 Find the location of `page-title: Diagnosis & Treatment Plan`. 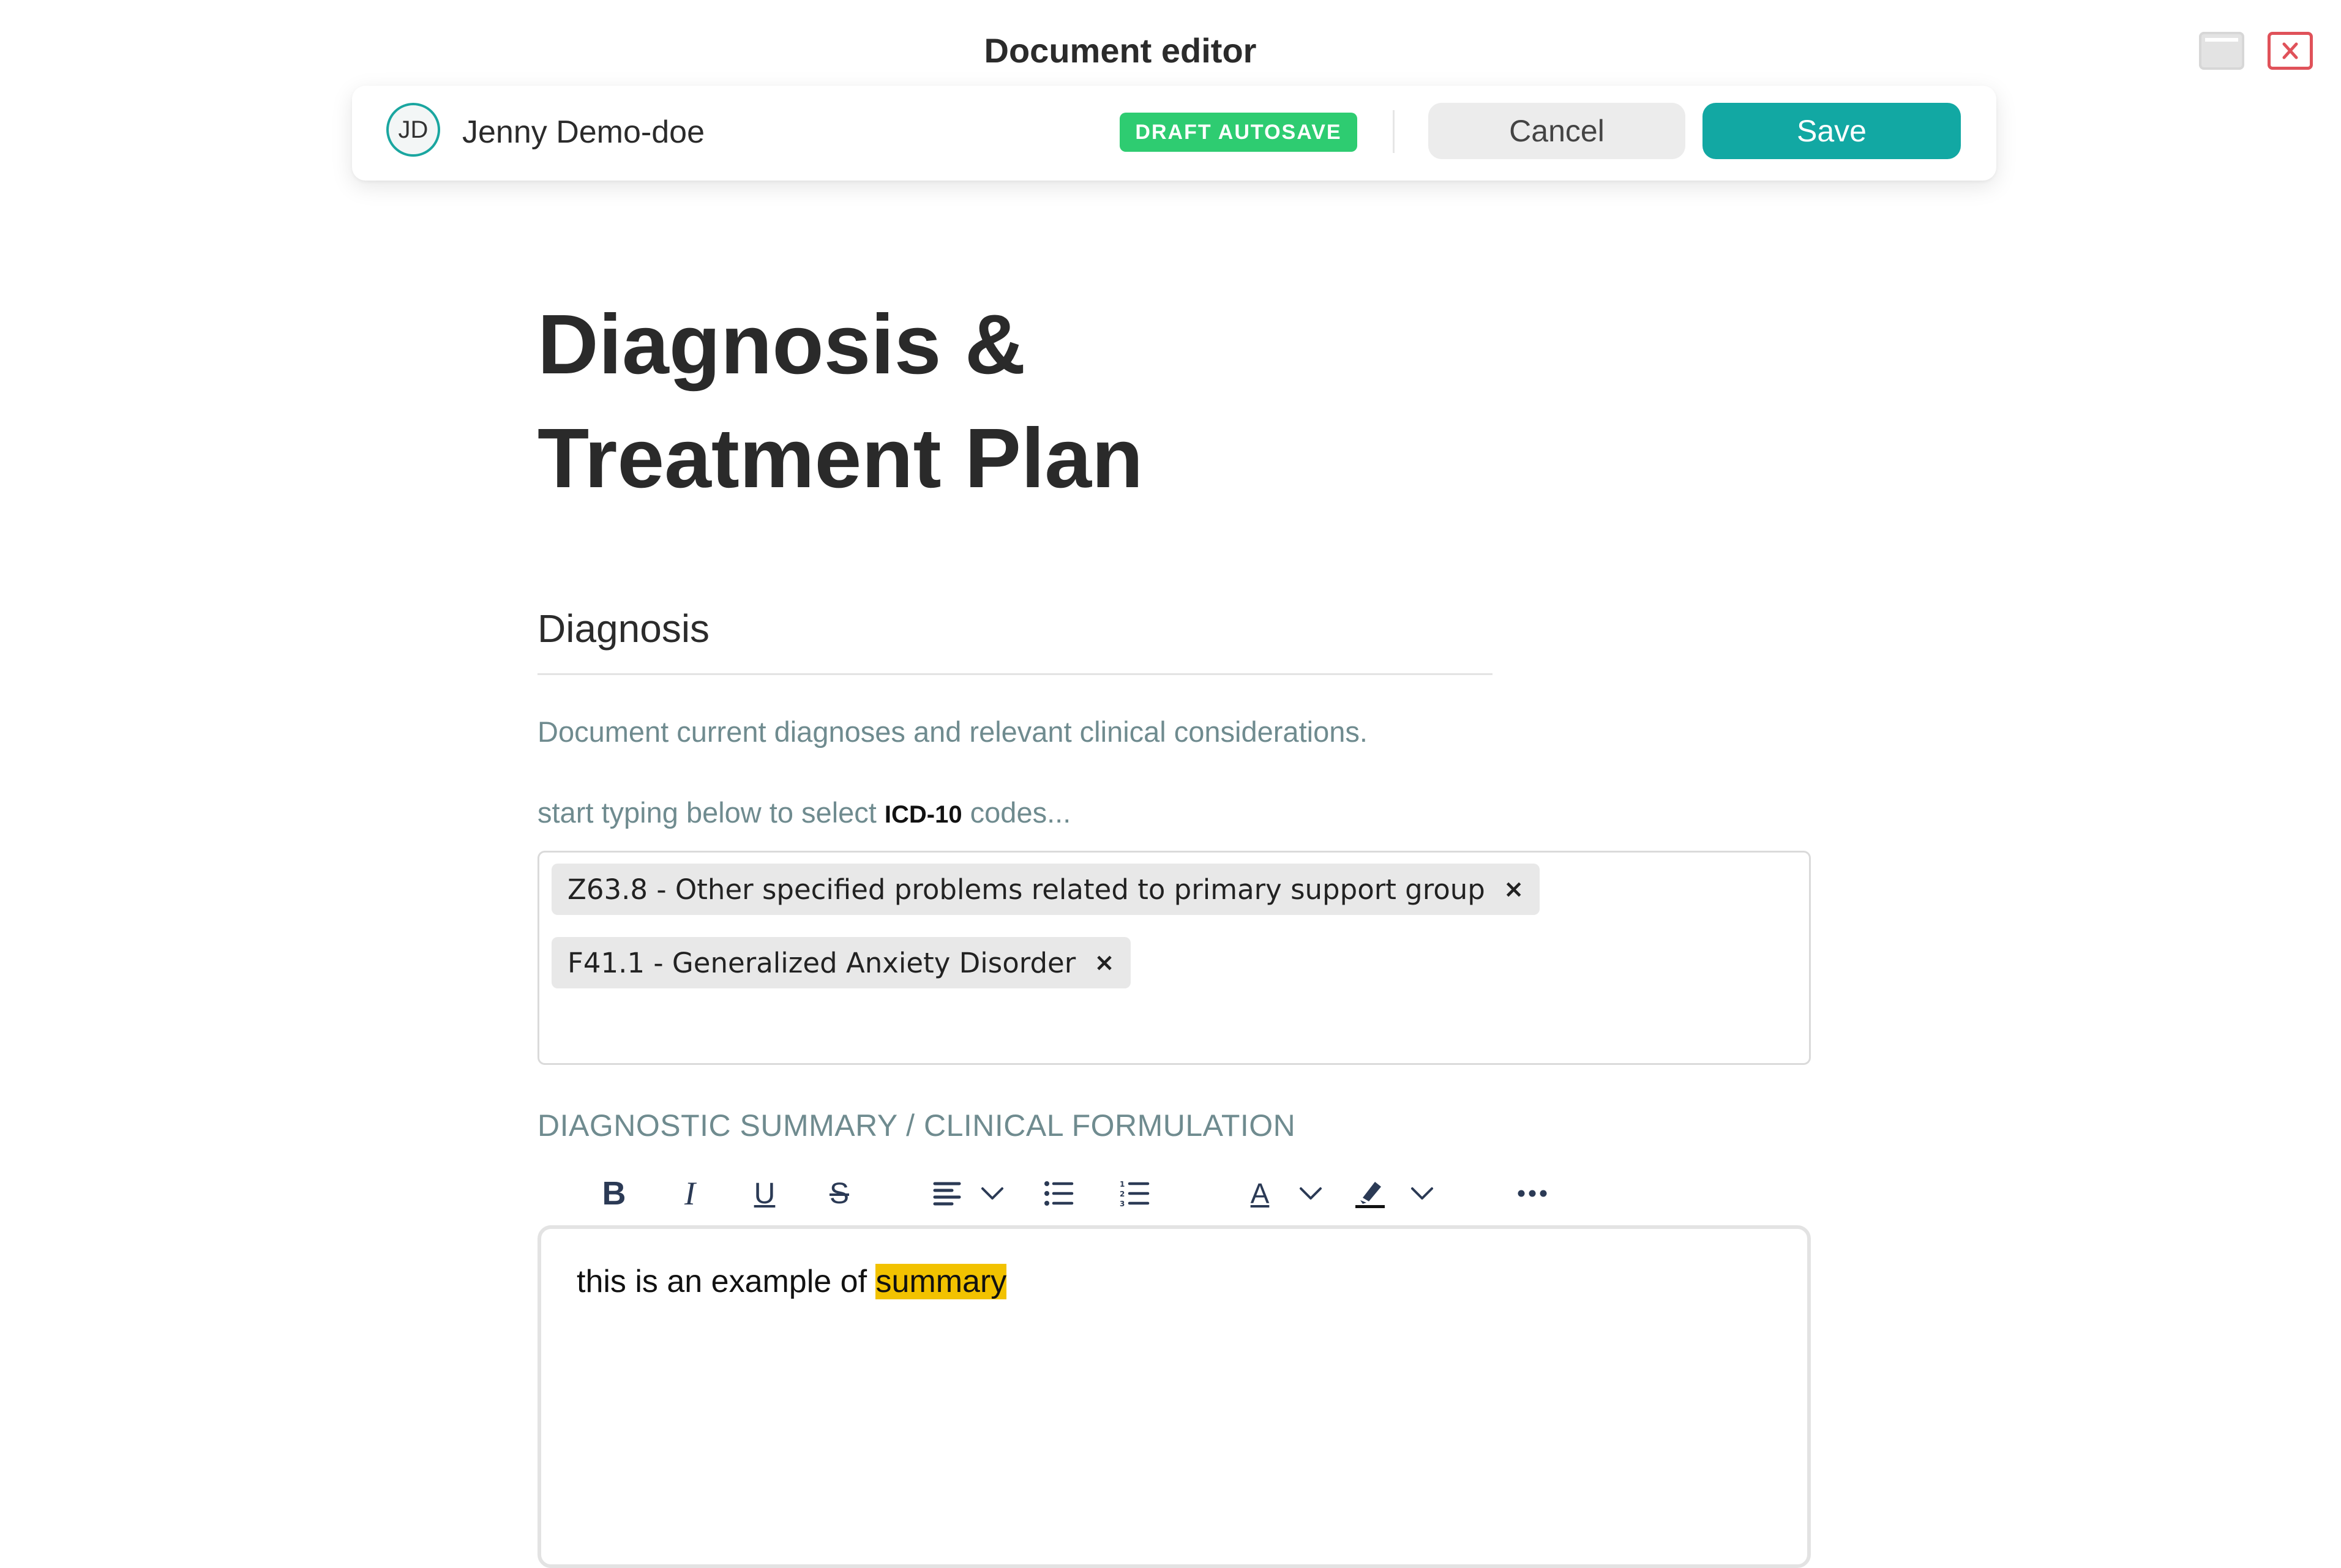

page-title: Diagnosis & Treatment Plan is located at coordinates (966, 401).